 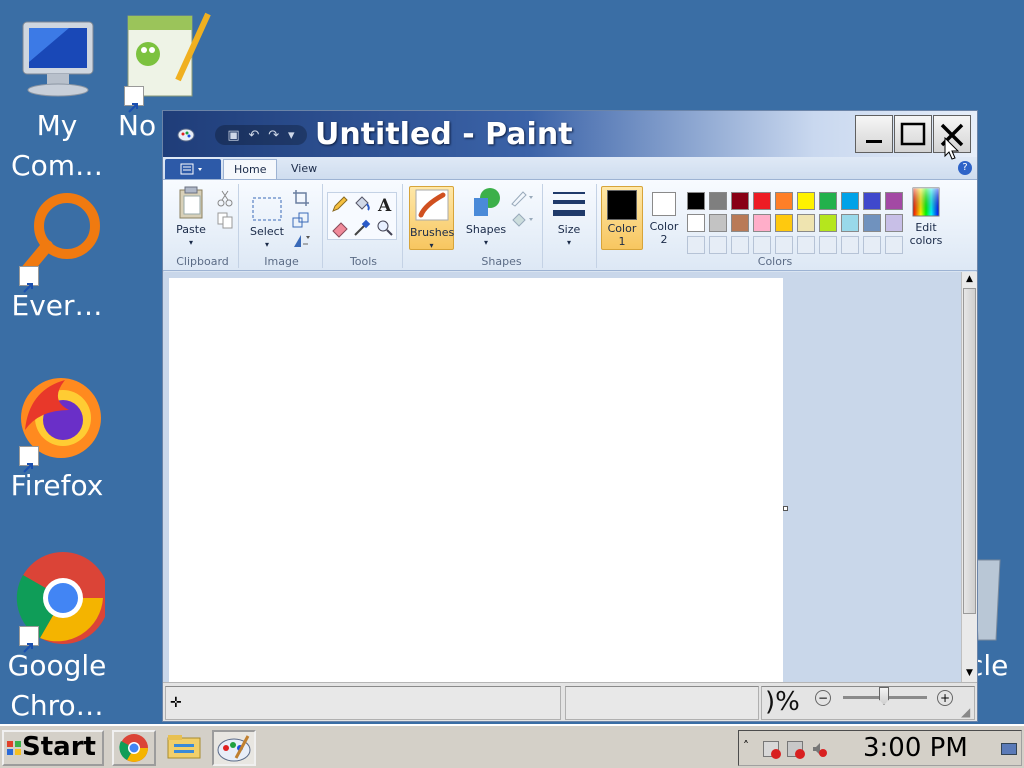 What do you see at coordinates (522, 198) in the screenshot?
I see `outline-icon` at bounding box center [522, 198].